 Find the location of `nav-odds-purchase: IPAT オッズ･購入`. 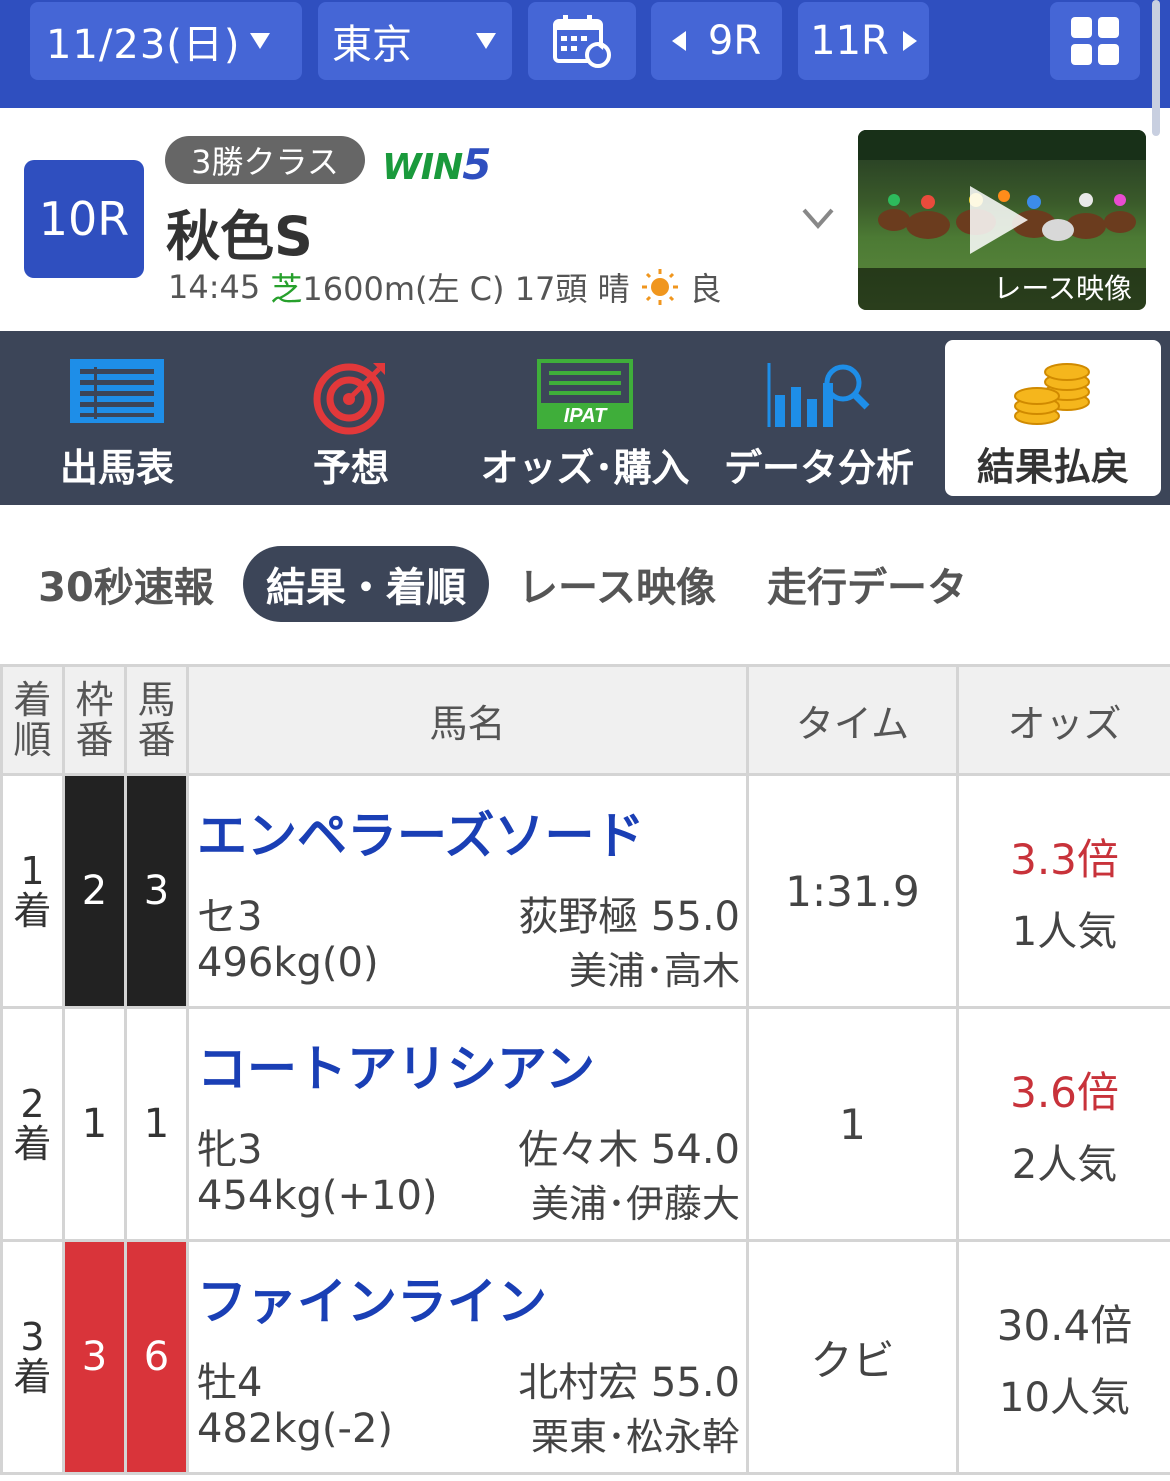

nav-odds-purchase: IPAT オッズ･購入 is located at coordinates (585, 418).